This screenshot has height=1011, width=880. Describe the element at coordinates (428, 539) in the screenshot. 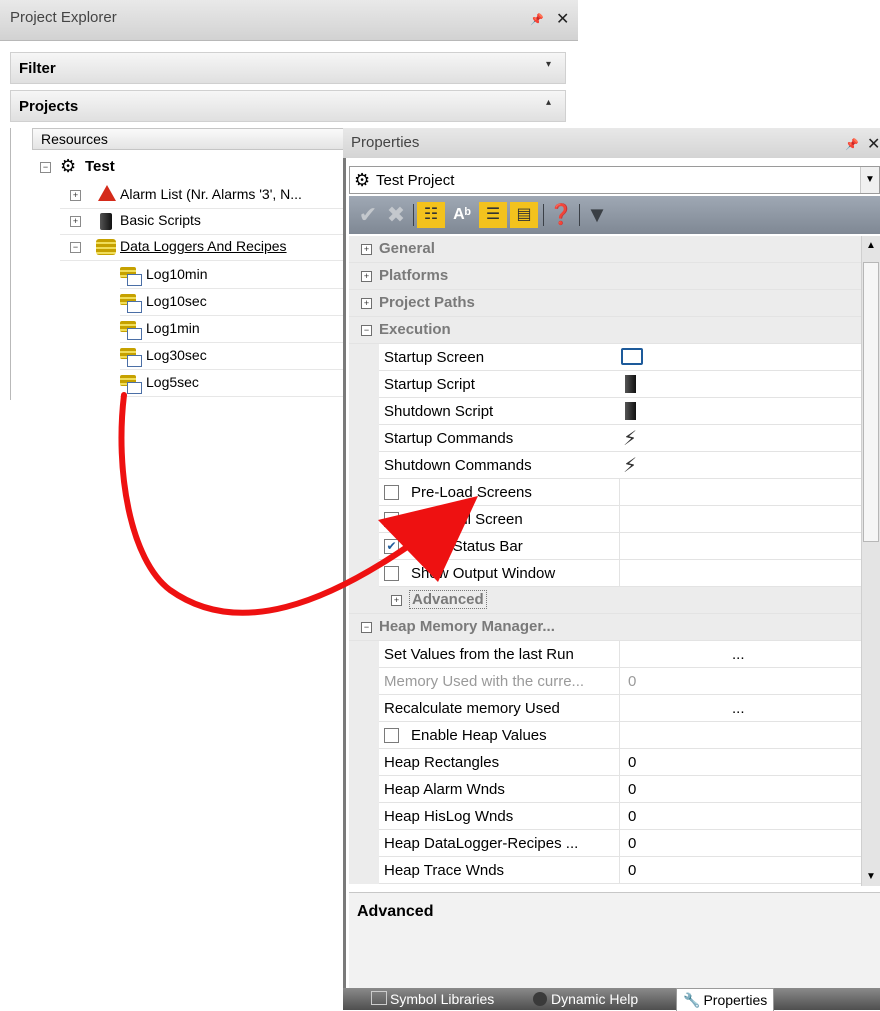

I see `arrow-head-icon` at that location.